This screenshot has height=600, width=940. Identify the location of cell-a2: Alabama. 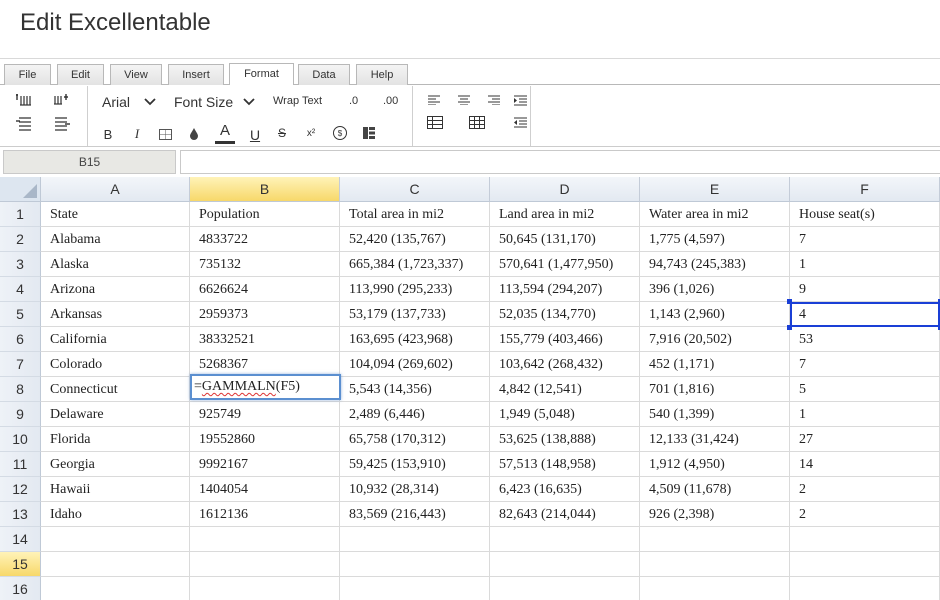
(115, 239).